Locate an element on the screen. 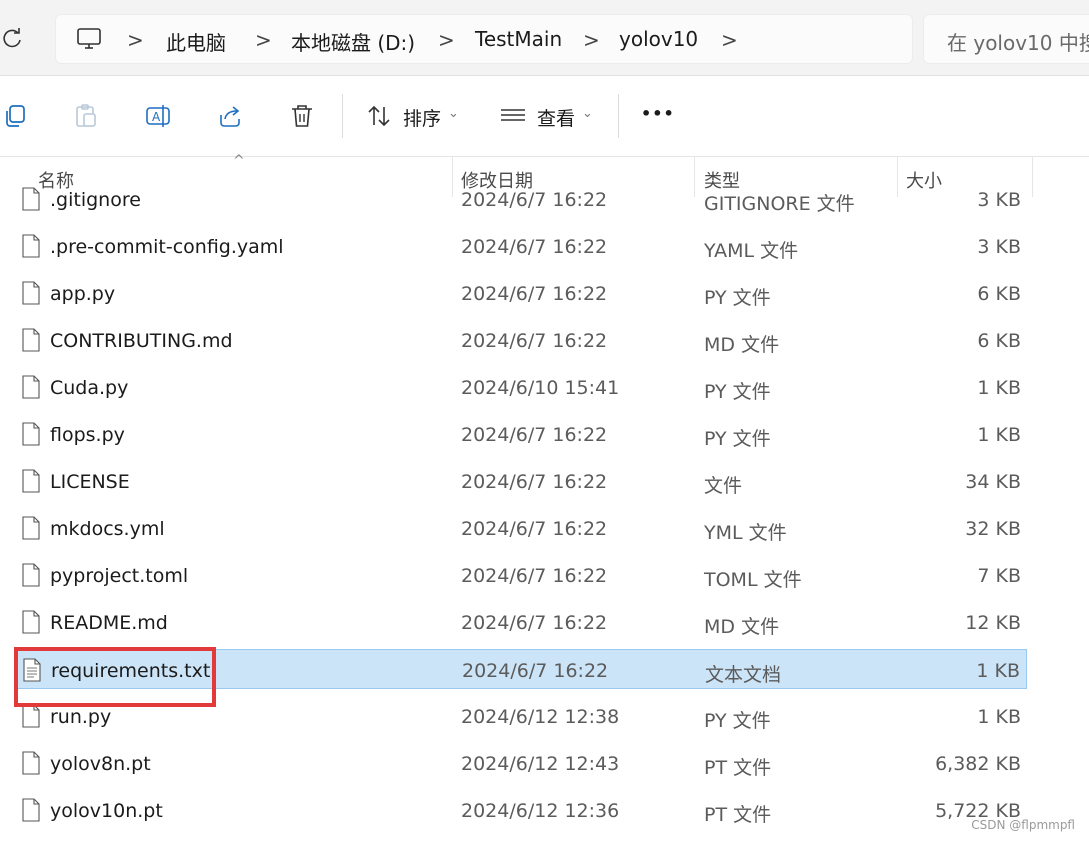 The height and width of the screenshot is (844, 1089). sort-button: 排序 ⌄ is located at coordinates (416, 116).